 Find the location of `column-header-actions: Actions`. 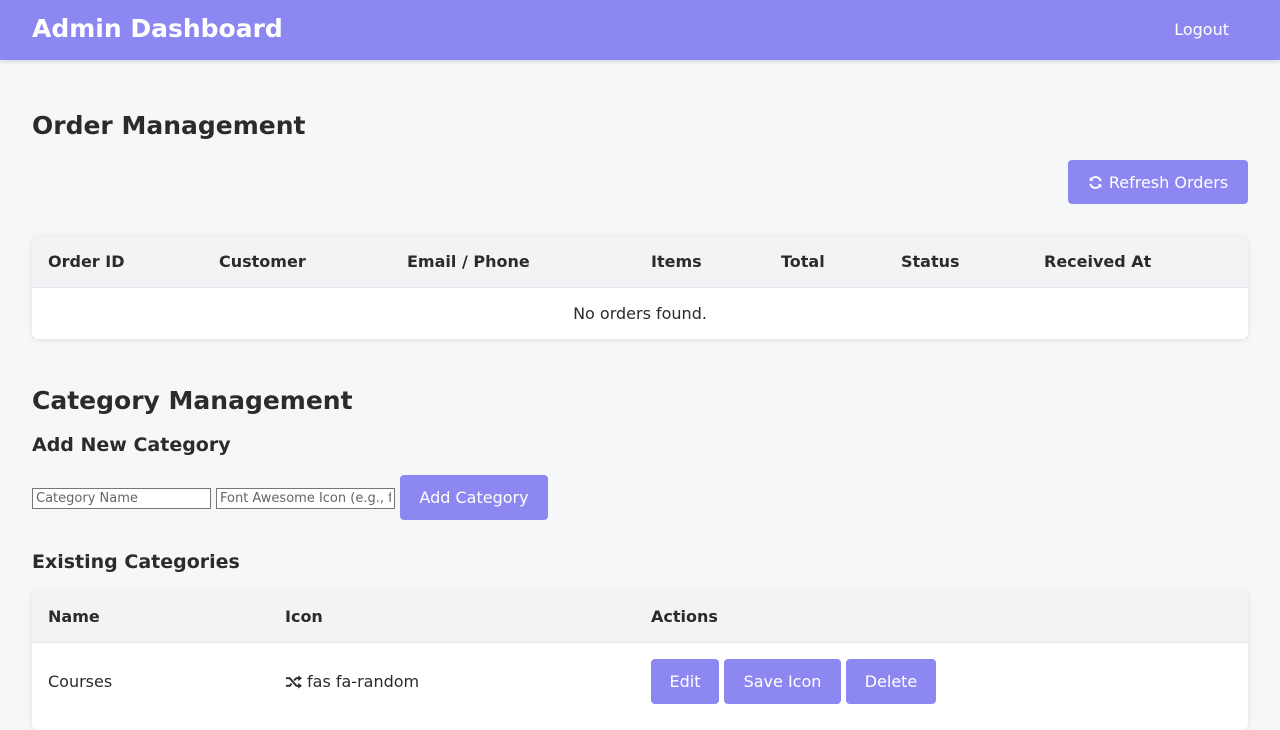

column-header-actions: Actions is located at coordinates (684, 616).